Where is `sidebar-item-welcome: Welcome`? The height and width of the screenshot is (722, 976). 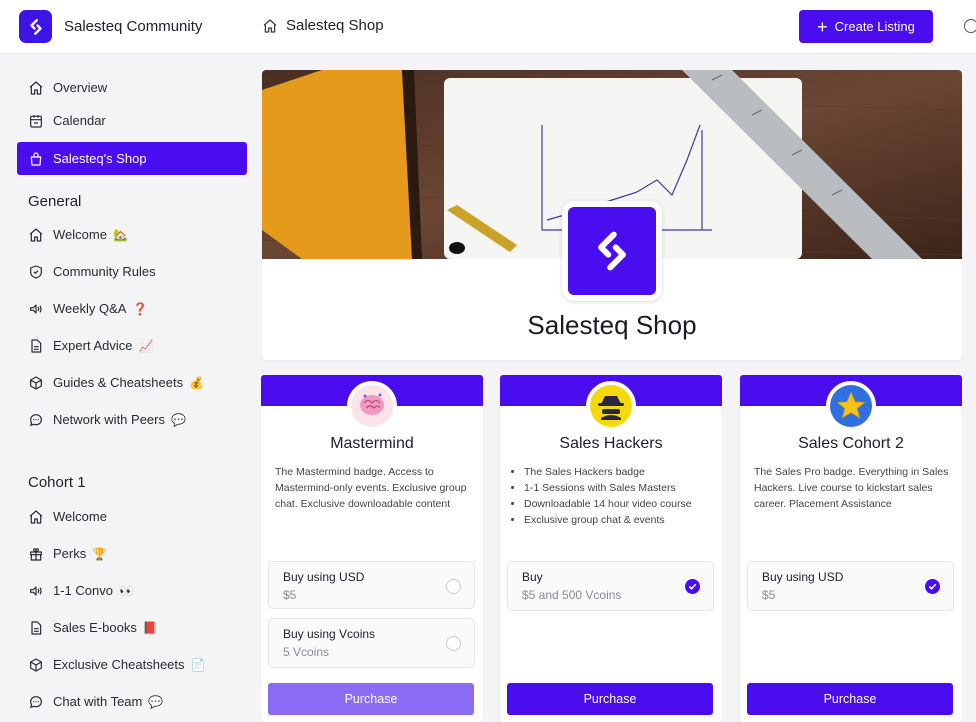 sidebar-item-welcome: Welcome is located at coordinates (132, 516).